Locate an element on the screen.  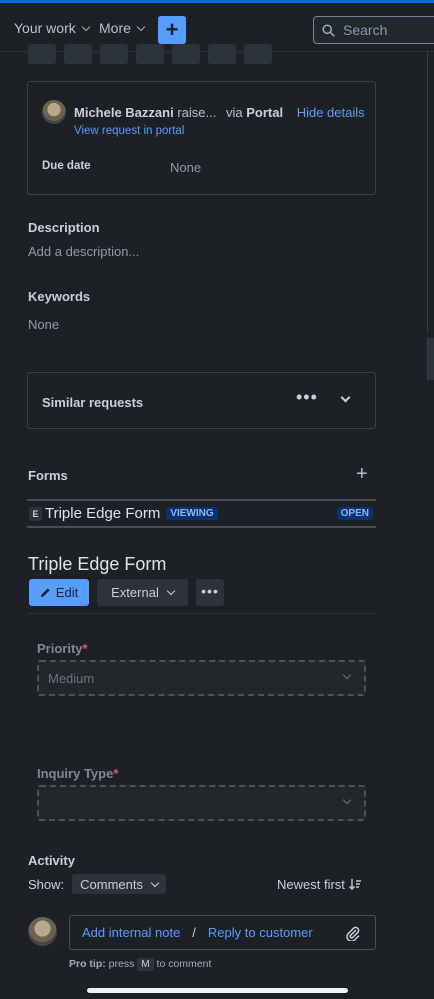
more-menu: More is located at coordinates (122, 28).